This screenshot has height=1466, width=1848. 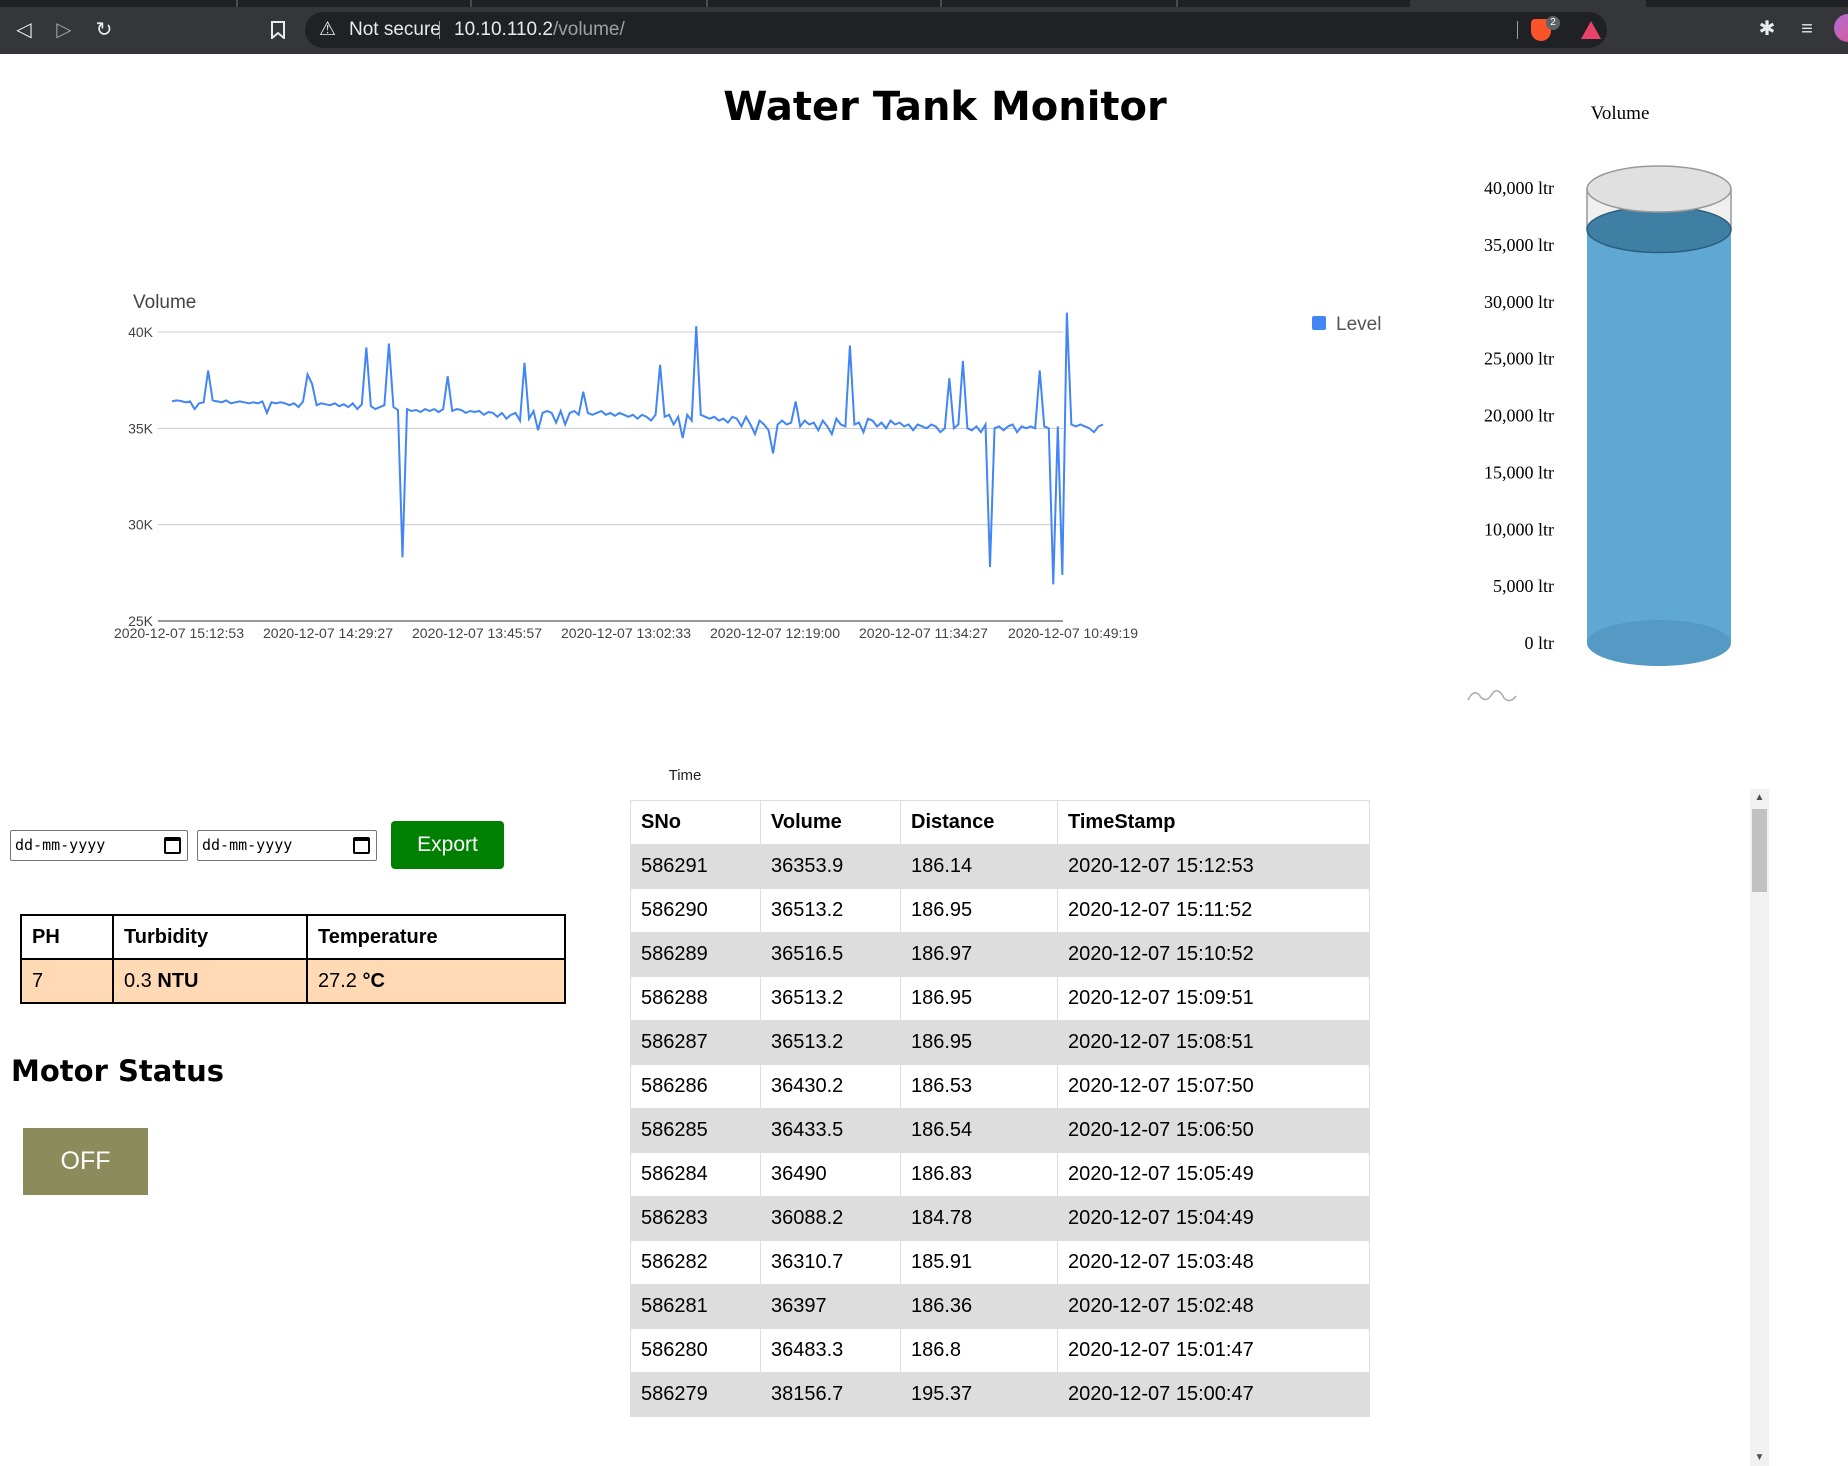 What do you see at coordinates (1517, 30) in the screenshot?
I see `omnibox-divider` at bounding box center [1517, 30].